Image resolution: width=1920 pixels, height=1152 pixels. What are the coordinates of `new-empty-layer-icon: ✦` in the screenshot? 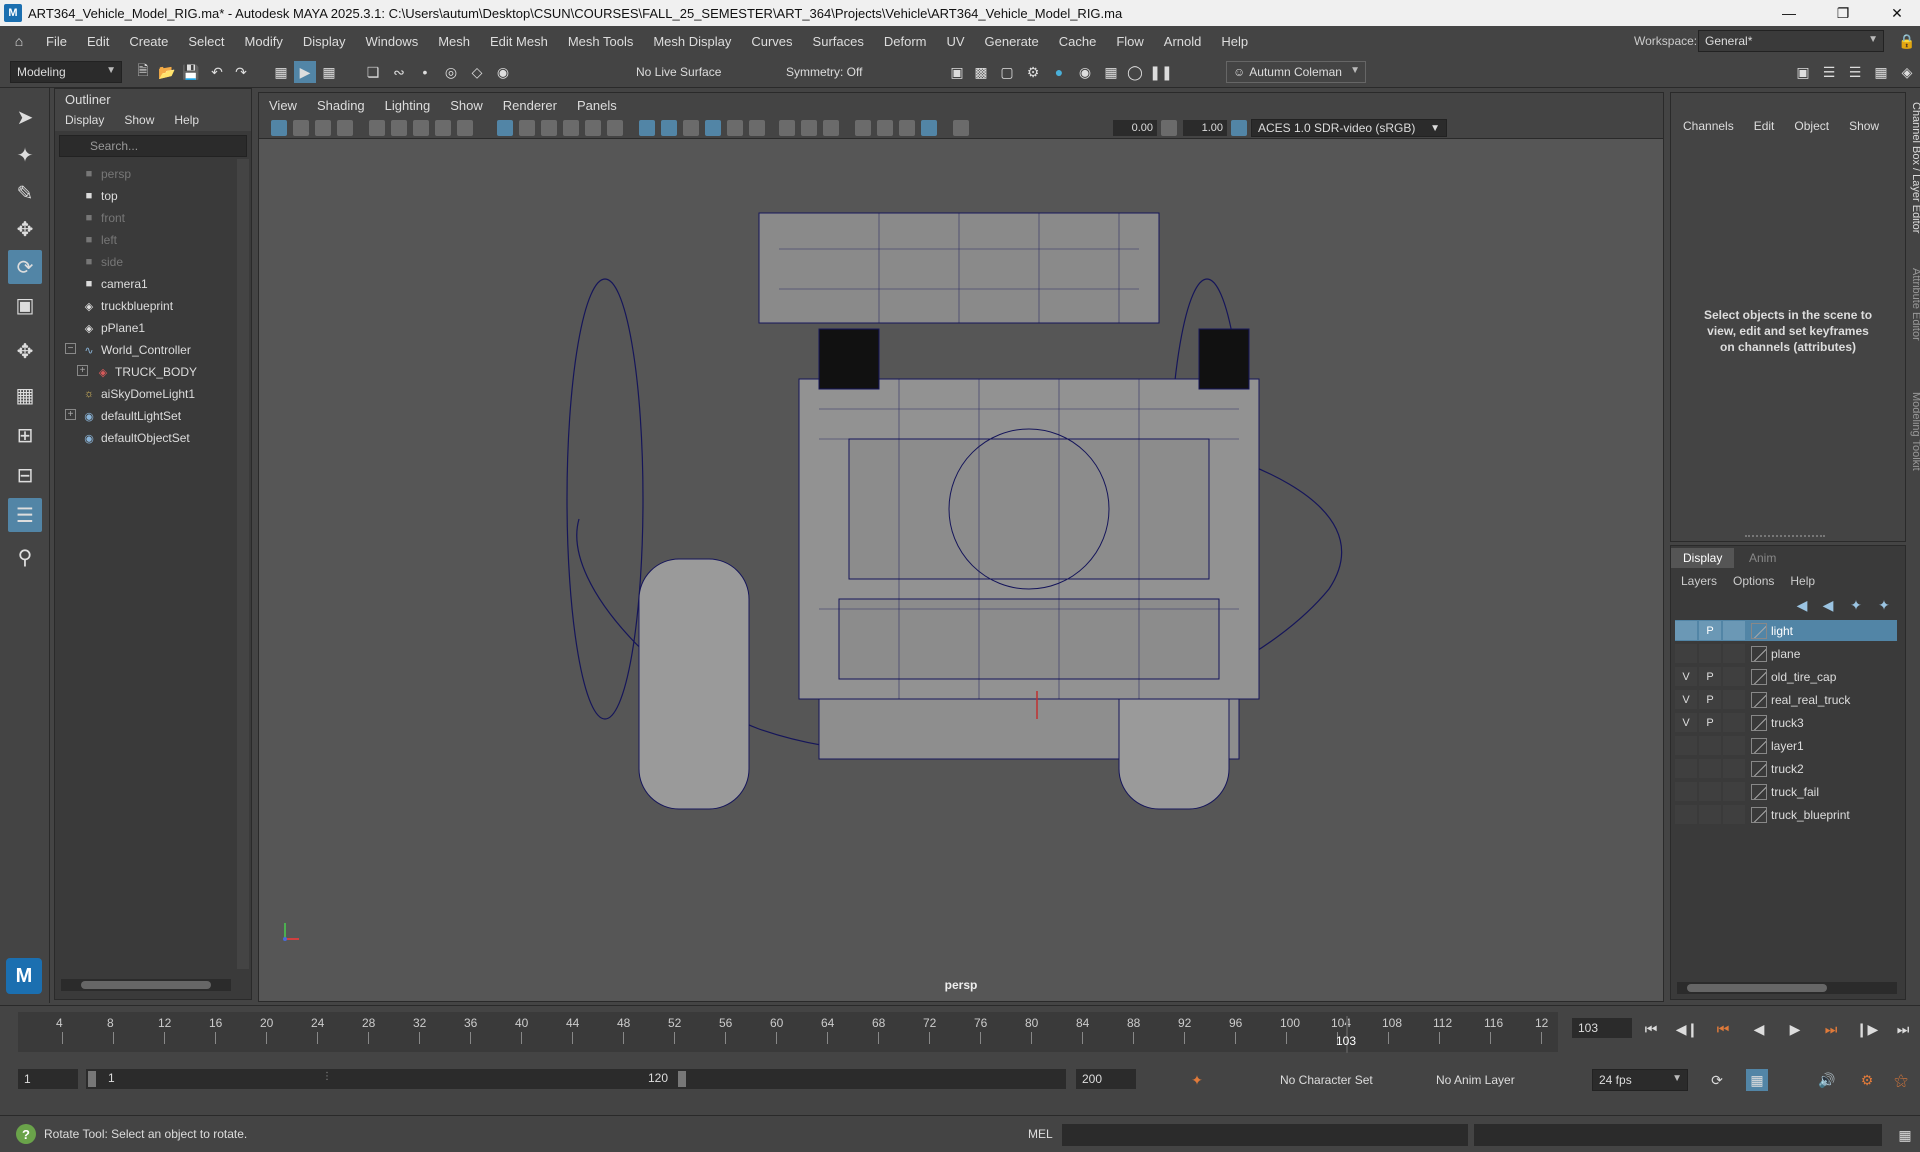 It's located at (1856, 605).